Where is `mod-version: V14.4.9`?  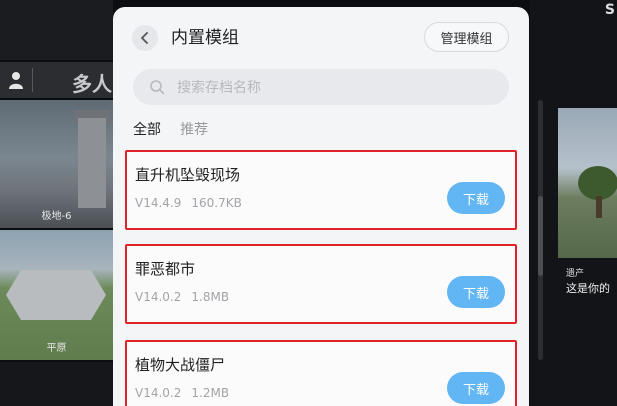 mod-version: V14.4.9 is located at coordinates (158, 203).